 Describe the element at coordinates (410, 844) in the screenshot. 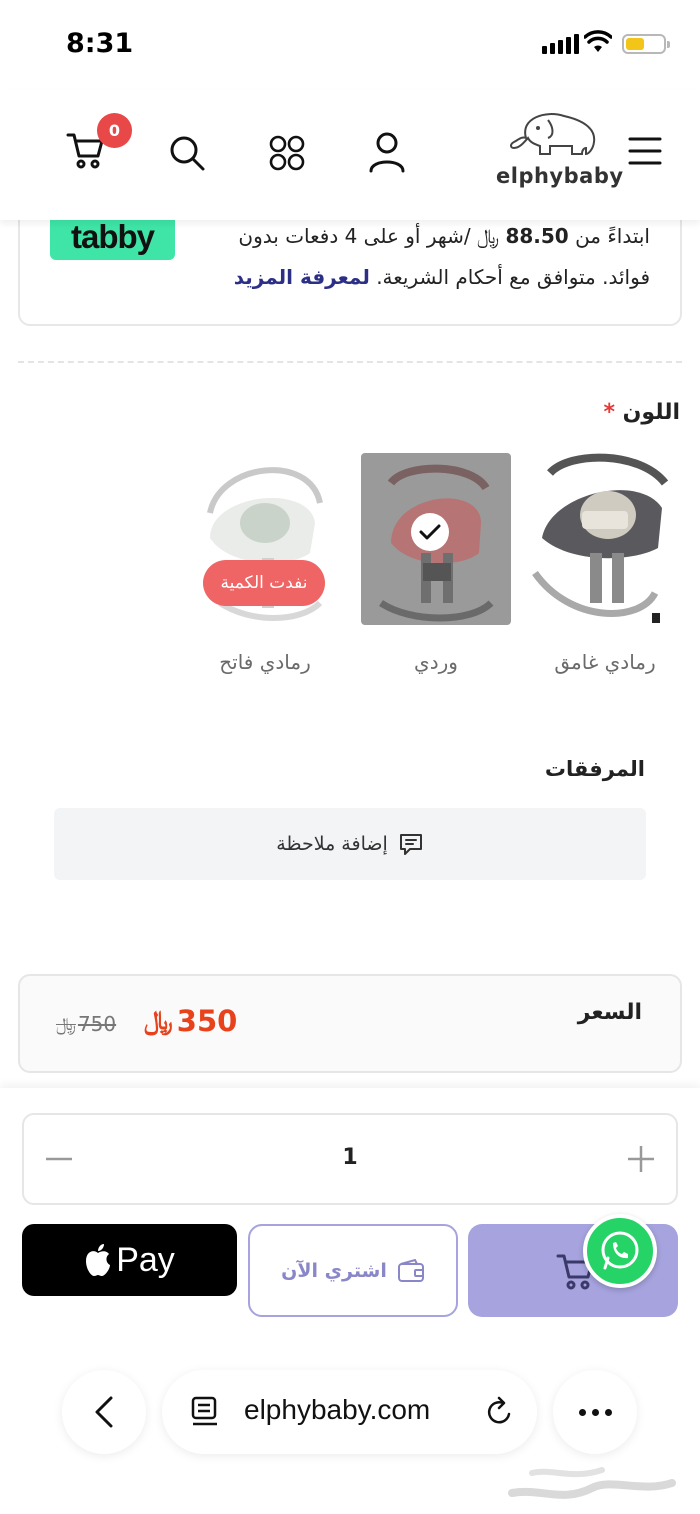

I see `note-comment-icon` at that location.